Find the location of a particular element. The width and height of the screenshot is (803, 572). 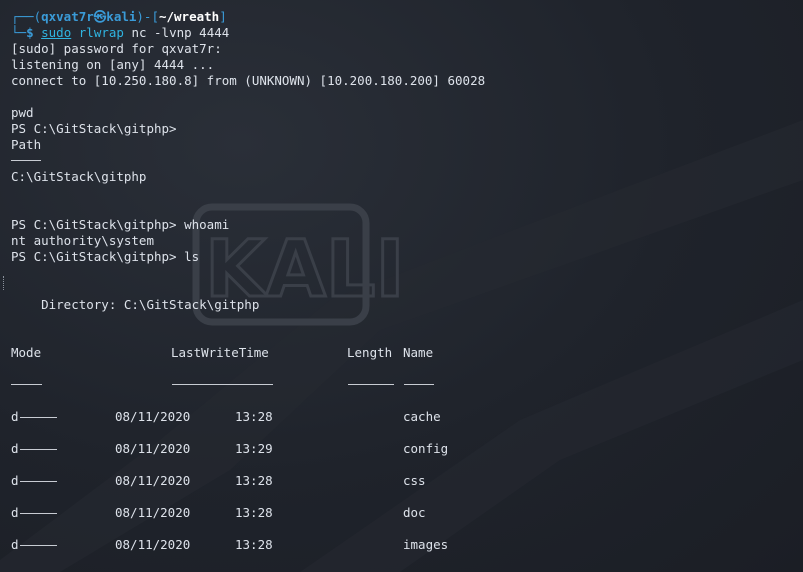

header-mode: Mode is located at coordinates (26, 352).